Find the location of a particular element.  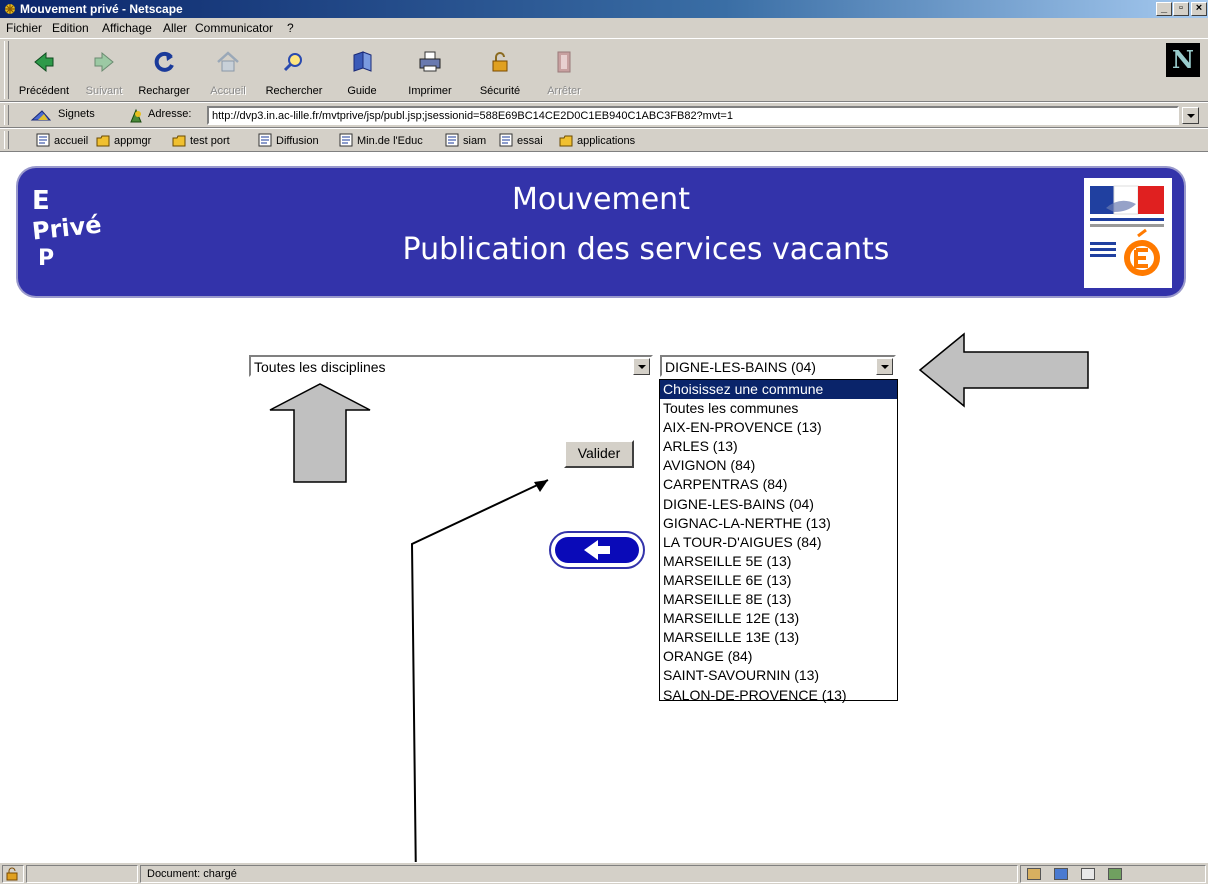

bookmark-min-educ: Min.de l'Educ is located at coordinates (381, 140).